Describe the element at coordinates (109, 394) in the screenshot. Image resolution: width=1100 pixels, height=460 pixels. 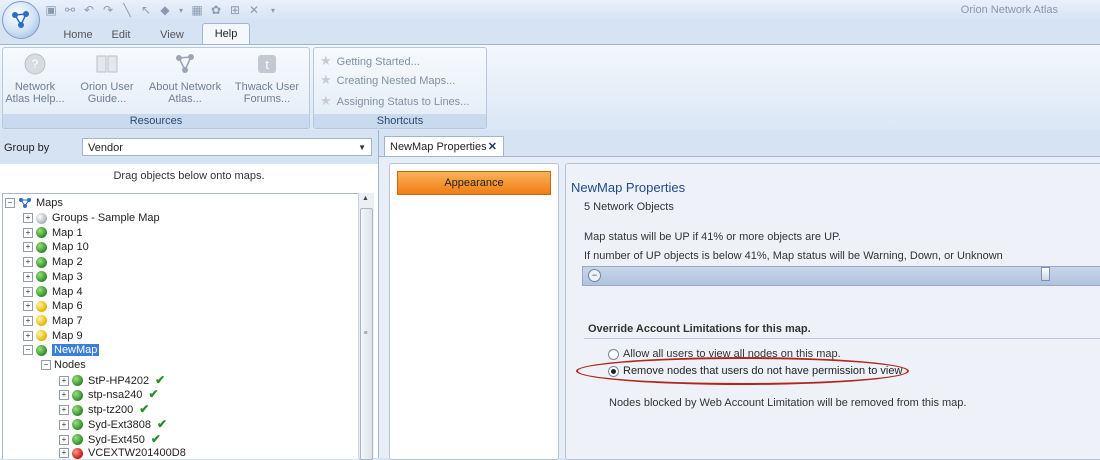
I see `tree-node-stp-nsa240: + stp-nsa240 ✔` at that location.